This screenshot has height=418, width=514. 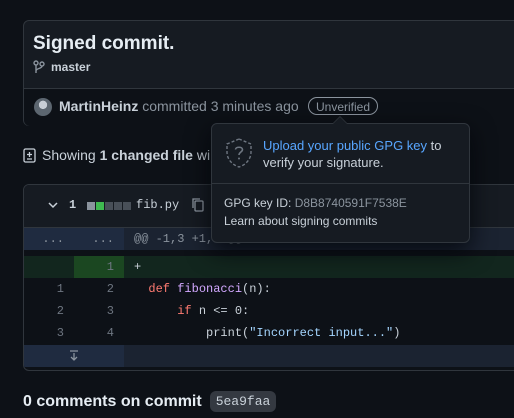 I want to click on unverified-badge: Unverified, so click(x=343, y=106).